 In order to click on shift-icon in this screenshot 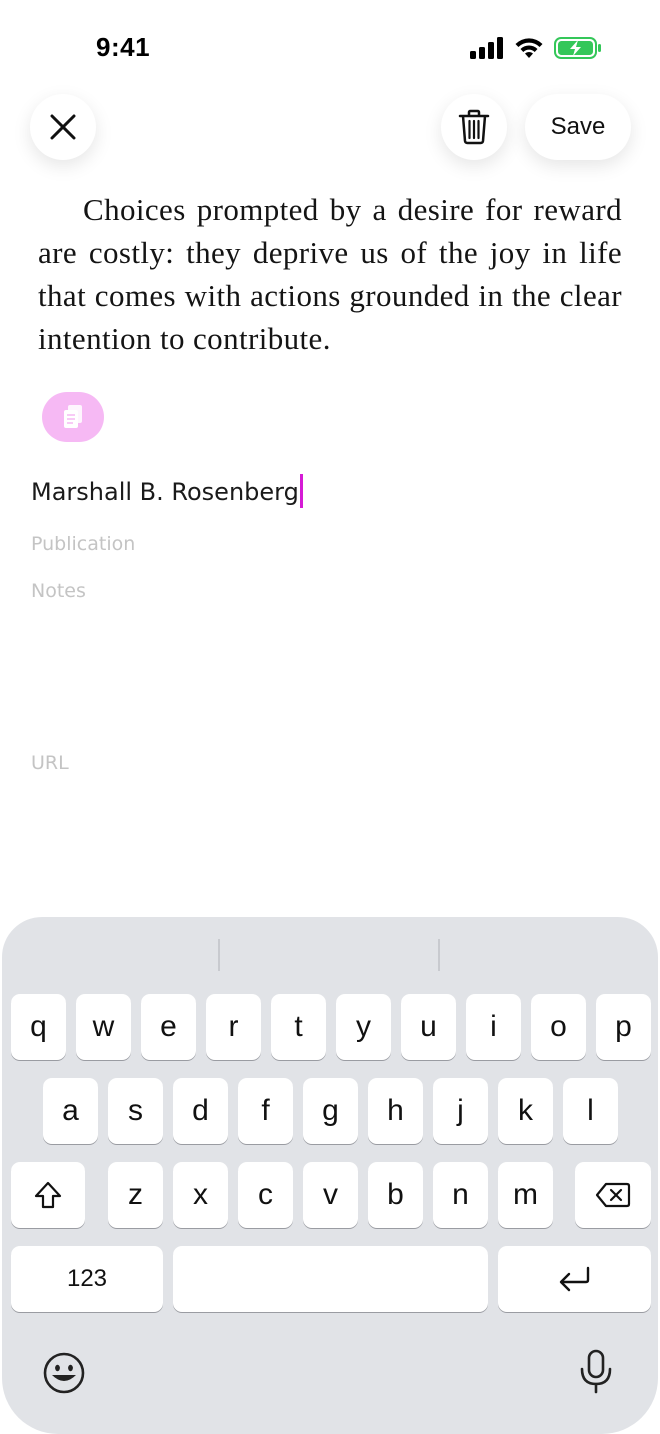, I will do `click(48, 1195)`.